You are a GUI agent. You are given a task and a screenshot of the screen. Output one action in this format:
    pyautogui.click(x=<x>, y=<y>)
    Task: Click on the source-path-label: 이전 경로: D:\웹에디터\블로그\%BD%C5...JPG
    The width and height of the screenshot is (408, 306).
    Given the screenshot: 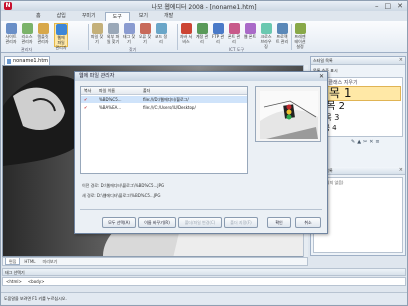 What is the action you would take?
    pyautogui.click(x=123, y=185)
    